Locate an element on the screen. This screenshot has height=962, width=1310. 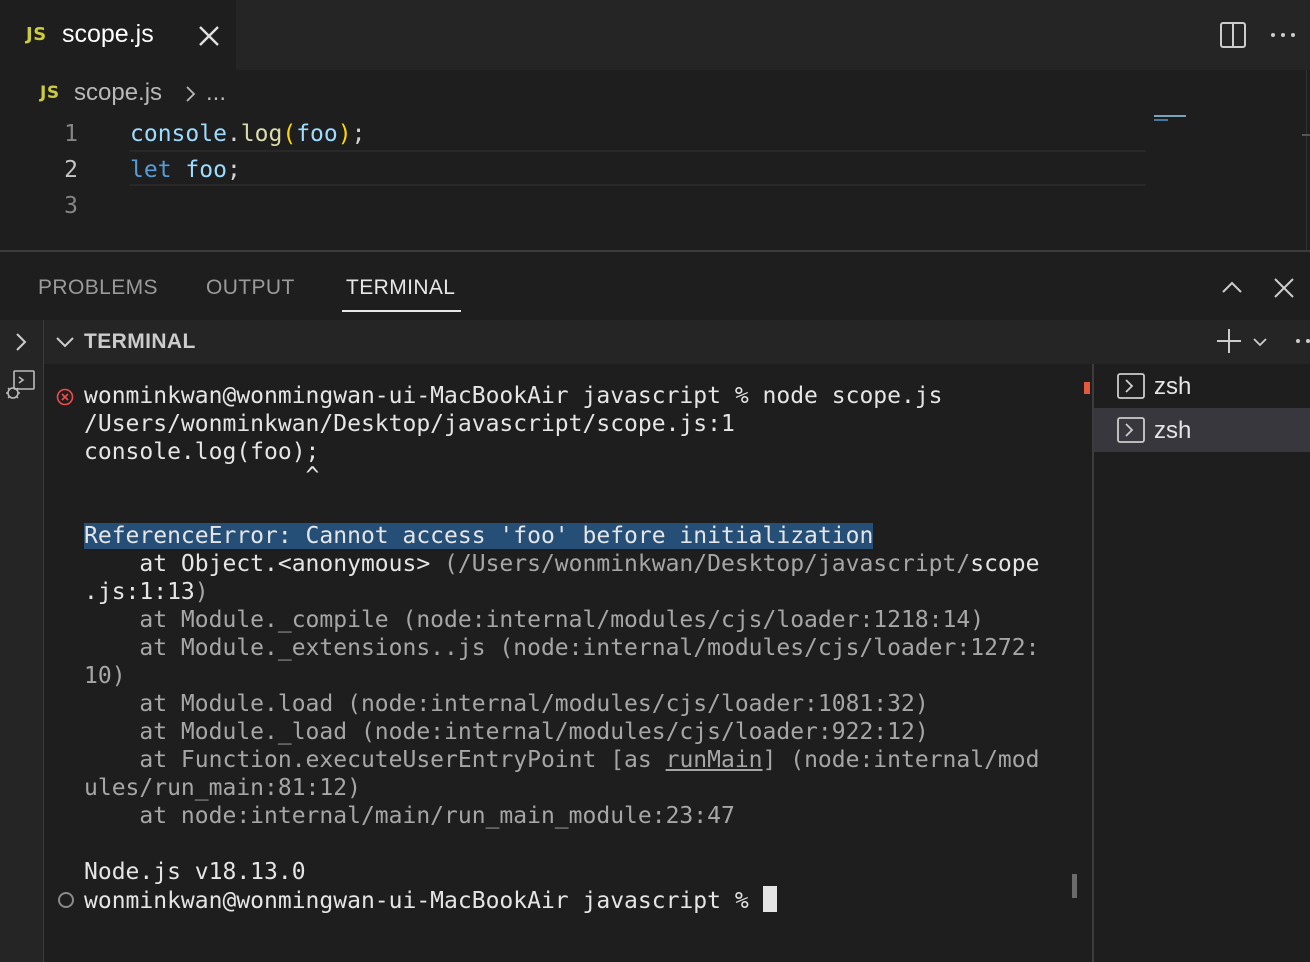
error-circle-icon is located at coordinates (65, 397).